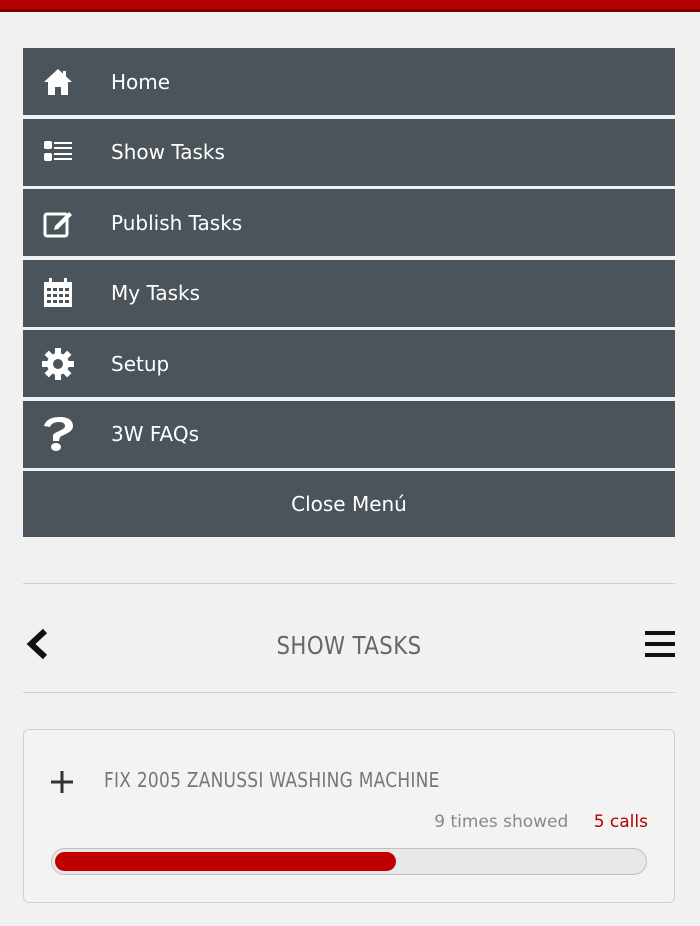  What do you see at coordinates (225, 861) in the screenshot?
I see `progress-fill` at bounding box center [225, 861].